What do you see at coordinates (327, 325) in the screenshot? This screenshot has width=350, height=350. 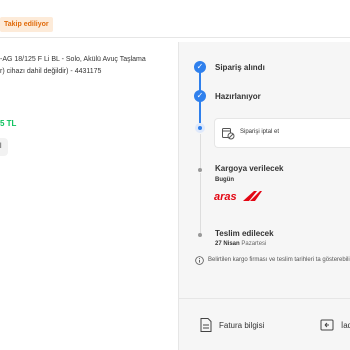 I see `return-package-icon` at bounding box center [327, 325].